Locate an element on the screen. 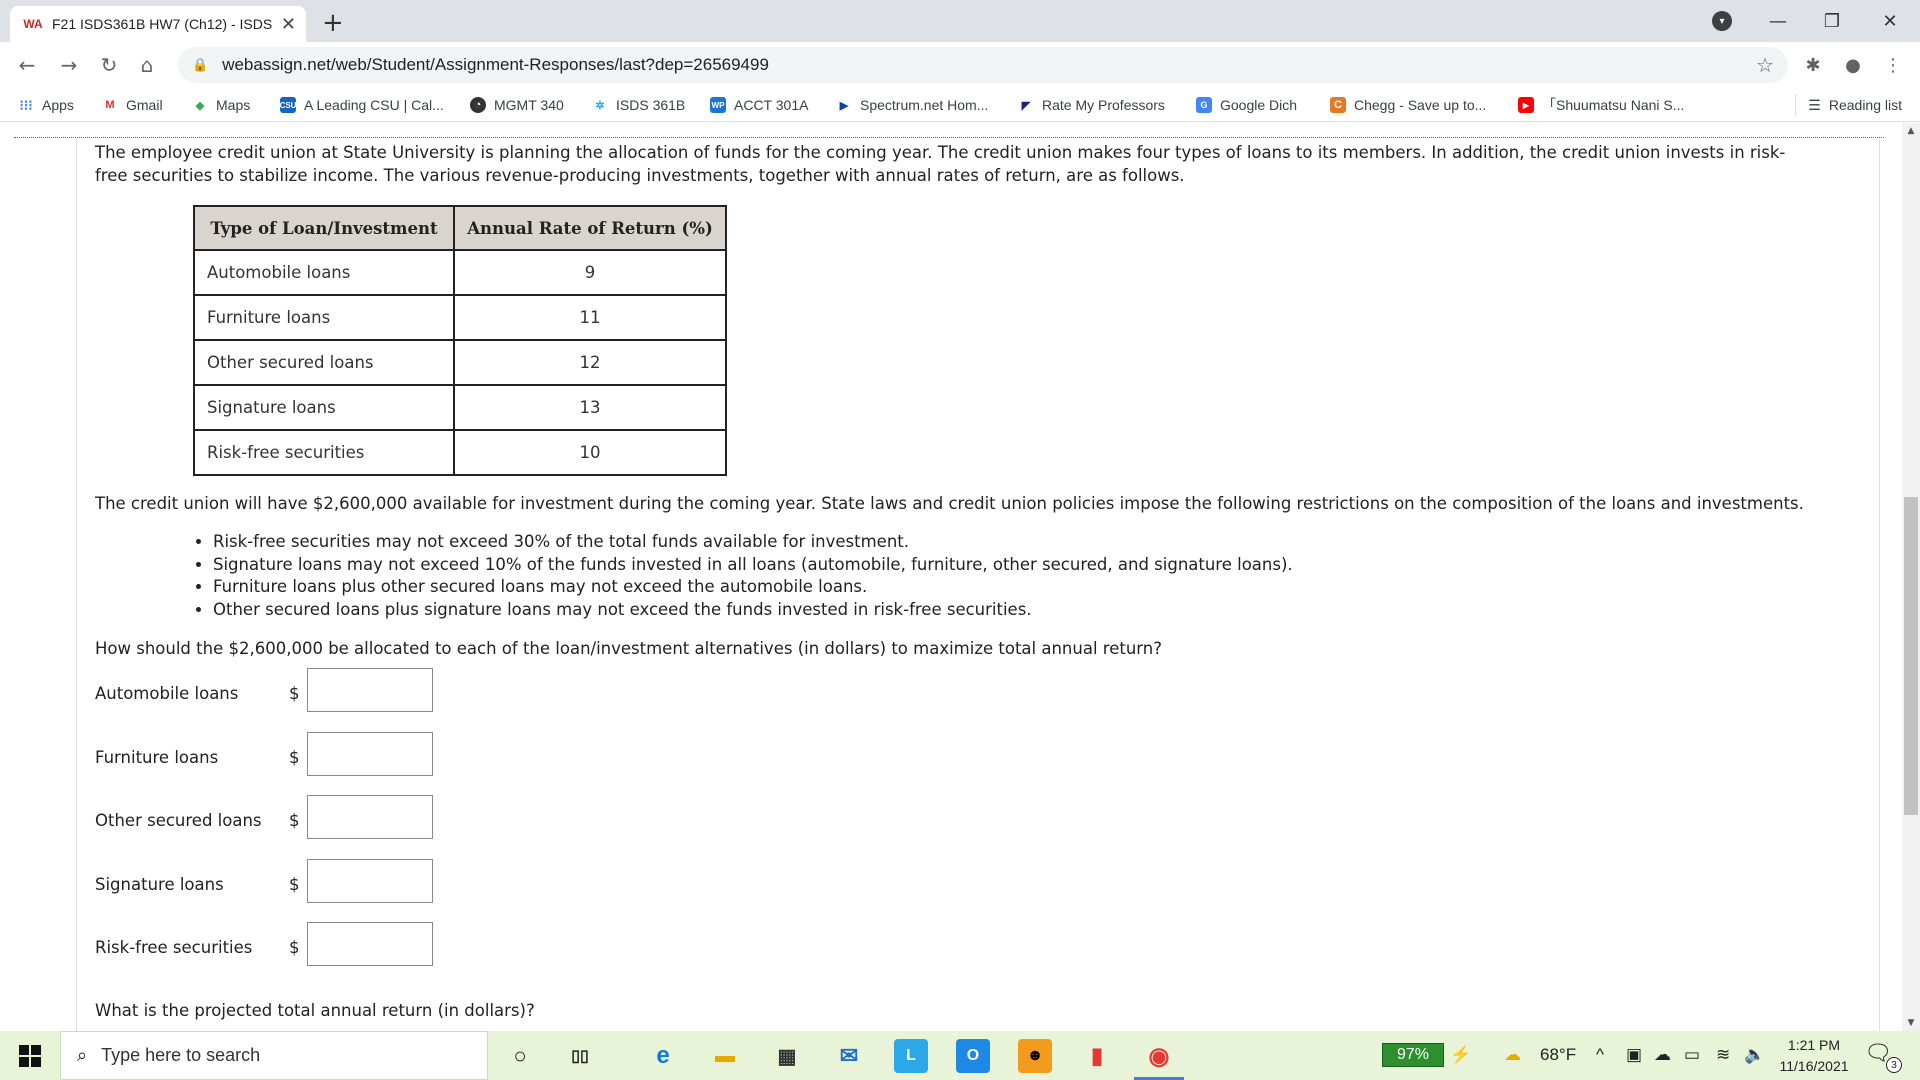  home-icon: ⌂ is located at coordinates (147, 65).